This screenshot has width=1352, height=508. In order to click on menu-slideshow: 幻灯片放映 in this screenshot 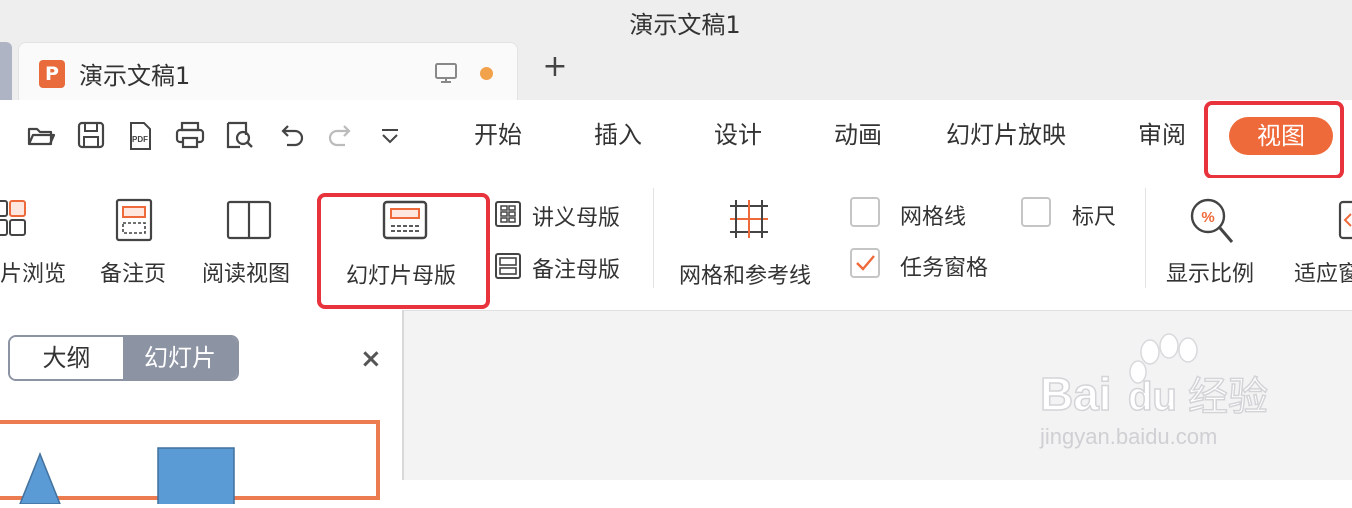, I will do `click(1006, 135)`.